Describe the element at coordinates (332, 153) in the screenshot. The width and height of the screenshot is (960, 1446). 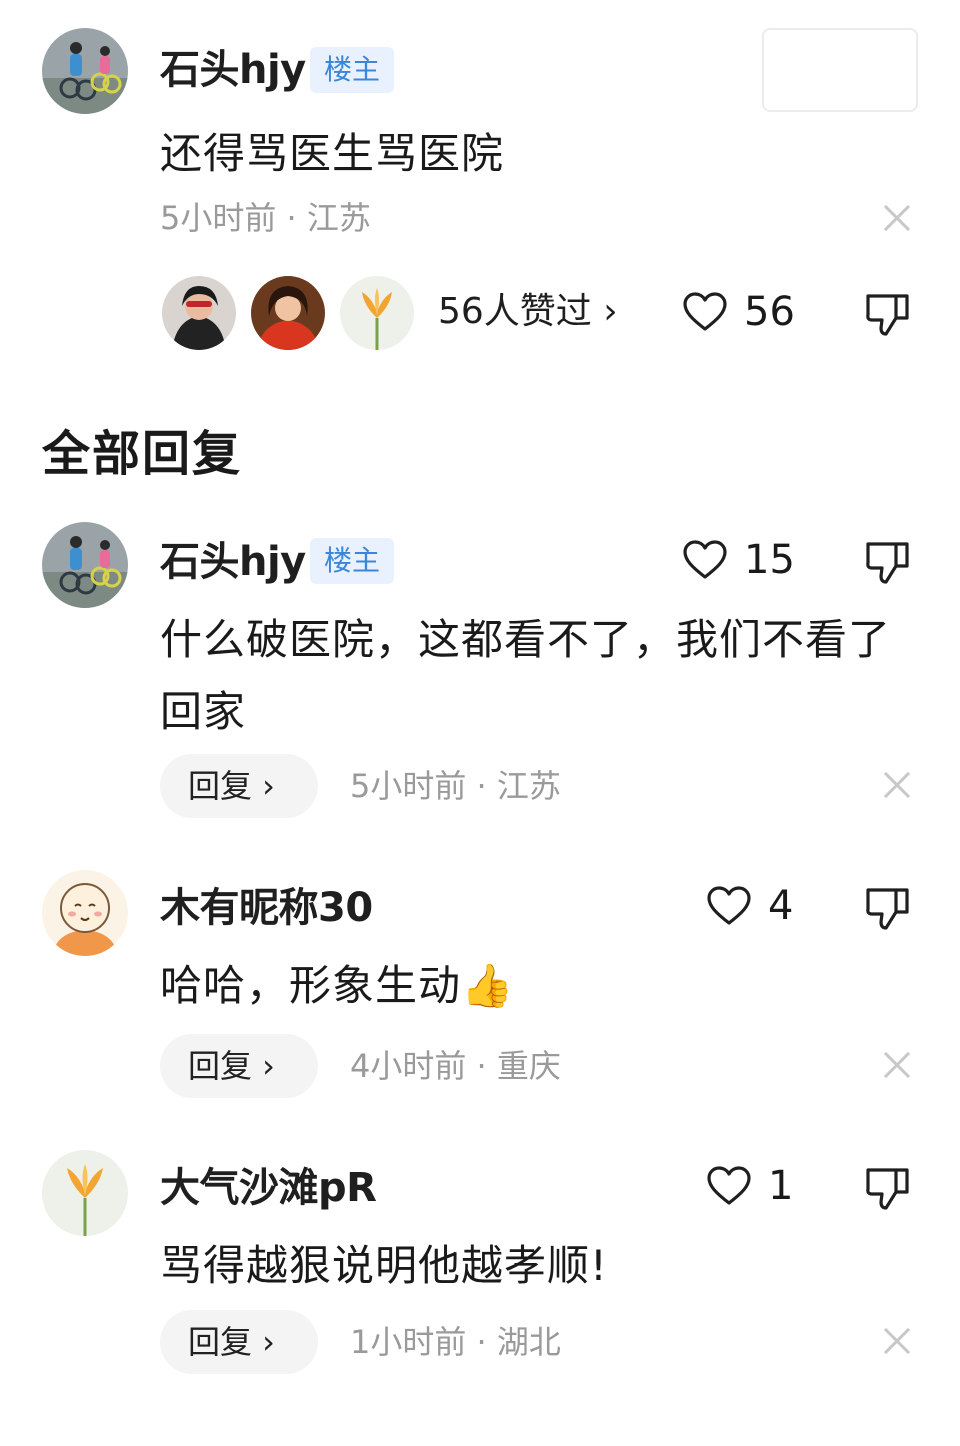
I see `comment-text: 还得骂医生骂医院` at that location.